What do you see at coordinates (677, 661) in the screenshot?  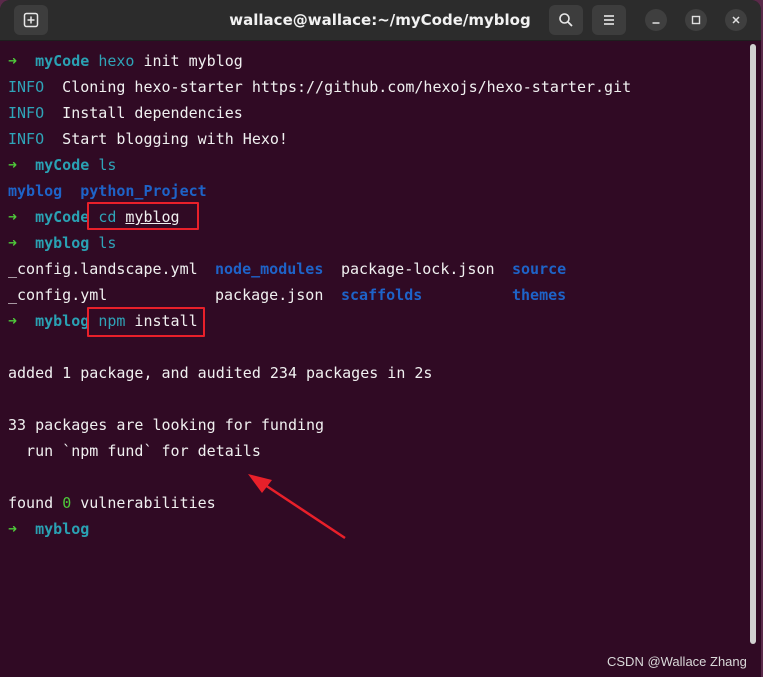 I see `watermark: CSDN @Wallace Zhang` at bounding box center [677, 661].